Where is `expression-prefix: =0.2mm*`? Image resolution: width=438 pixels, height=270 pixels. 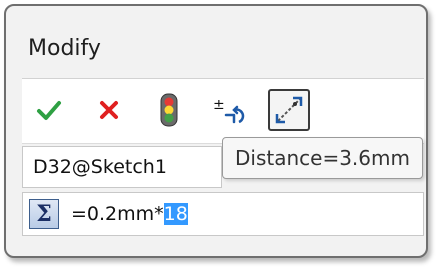 expression-prefix: =0.2mm* is located at coordinates (117, 214).